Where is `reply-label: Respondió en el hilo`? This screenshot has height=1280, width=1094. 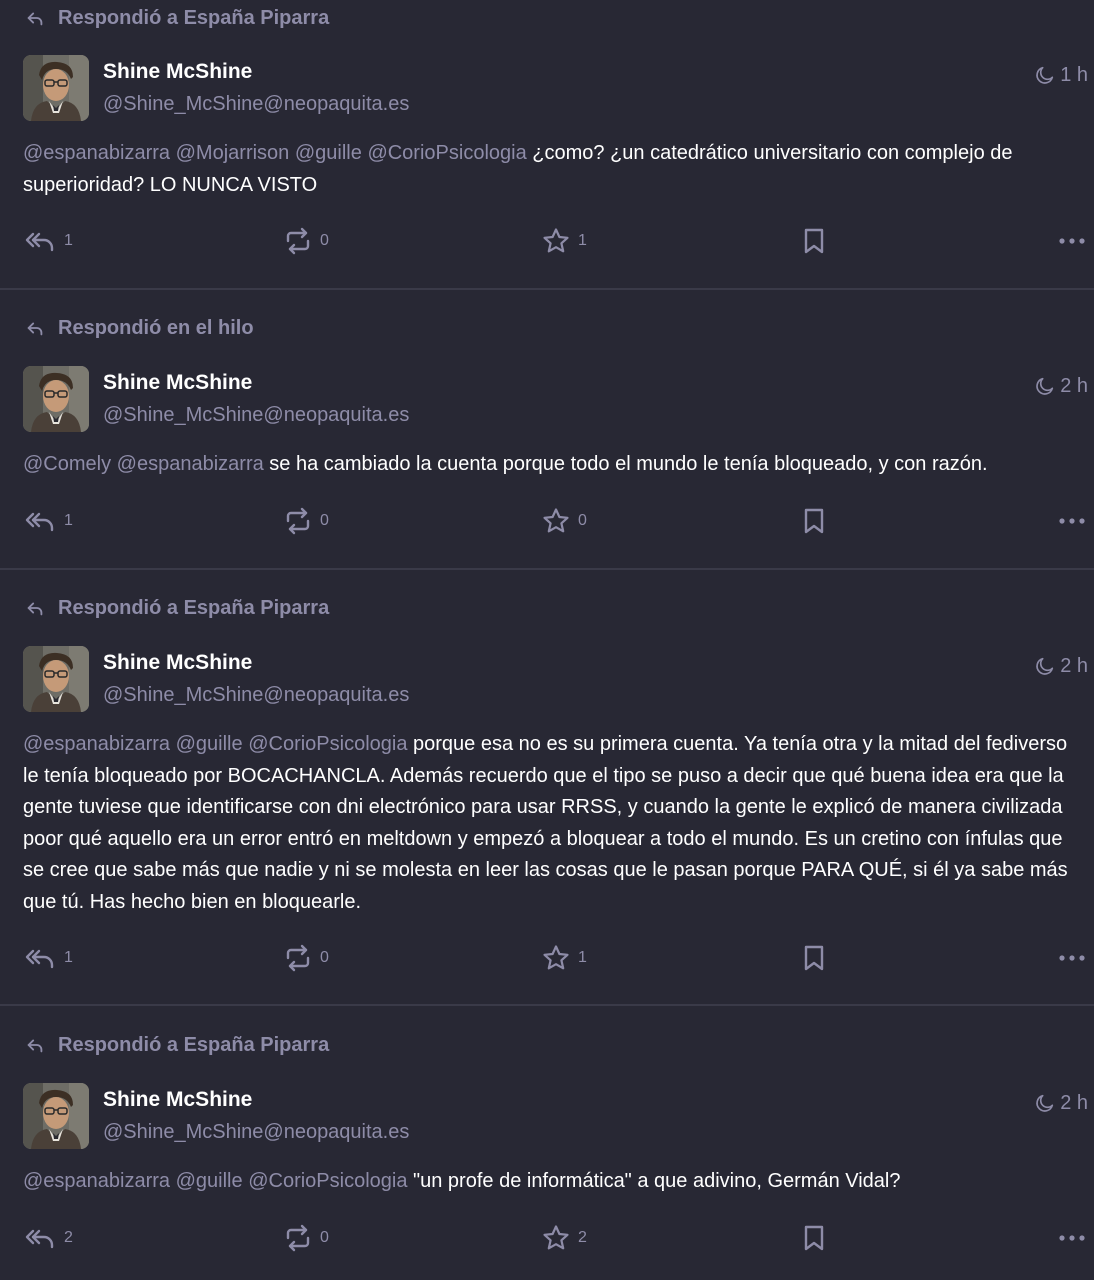
reply-label: Respondió en el hilo is located at coordinates (156, 327).